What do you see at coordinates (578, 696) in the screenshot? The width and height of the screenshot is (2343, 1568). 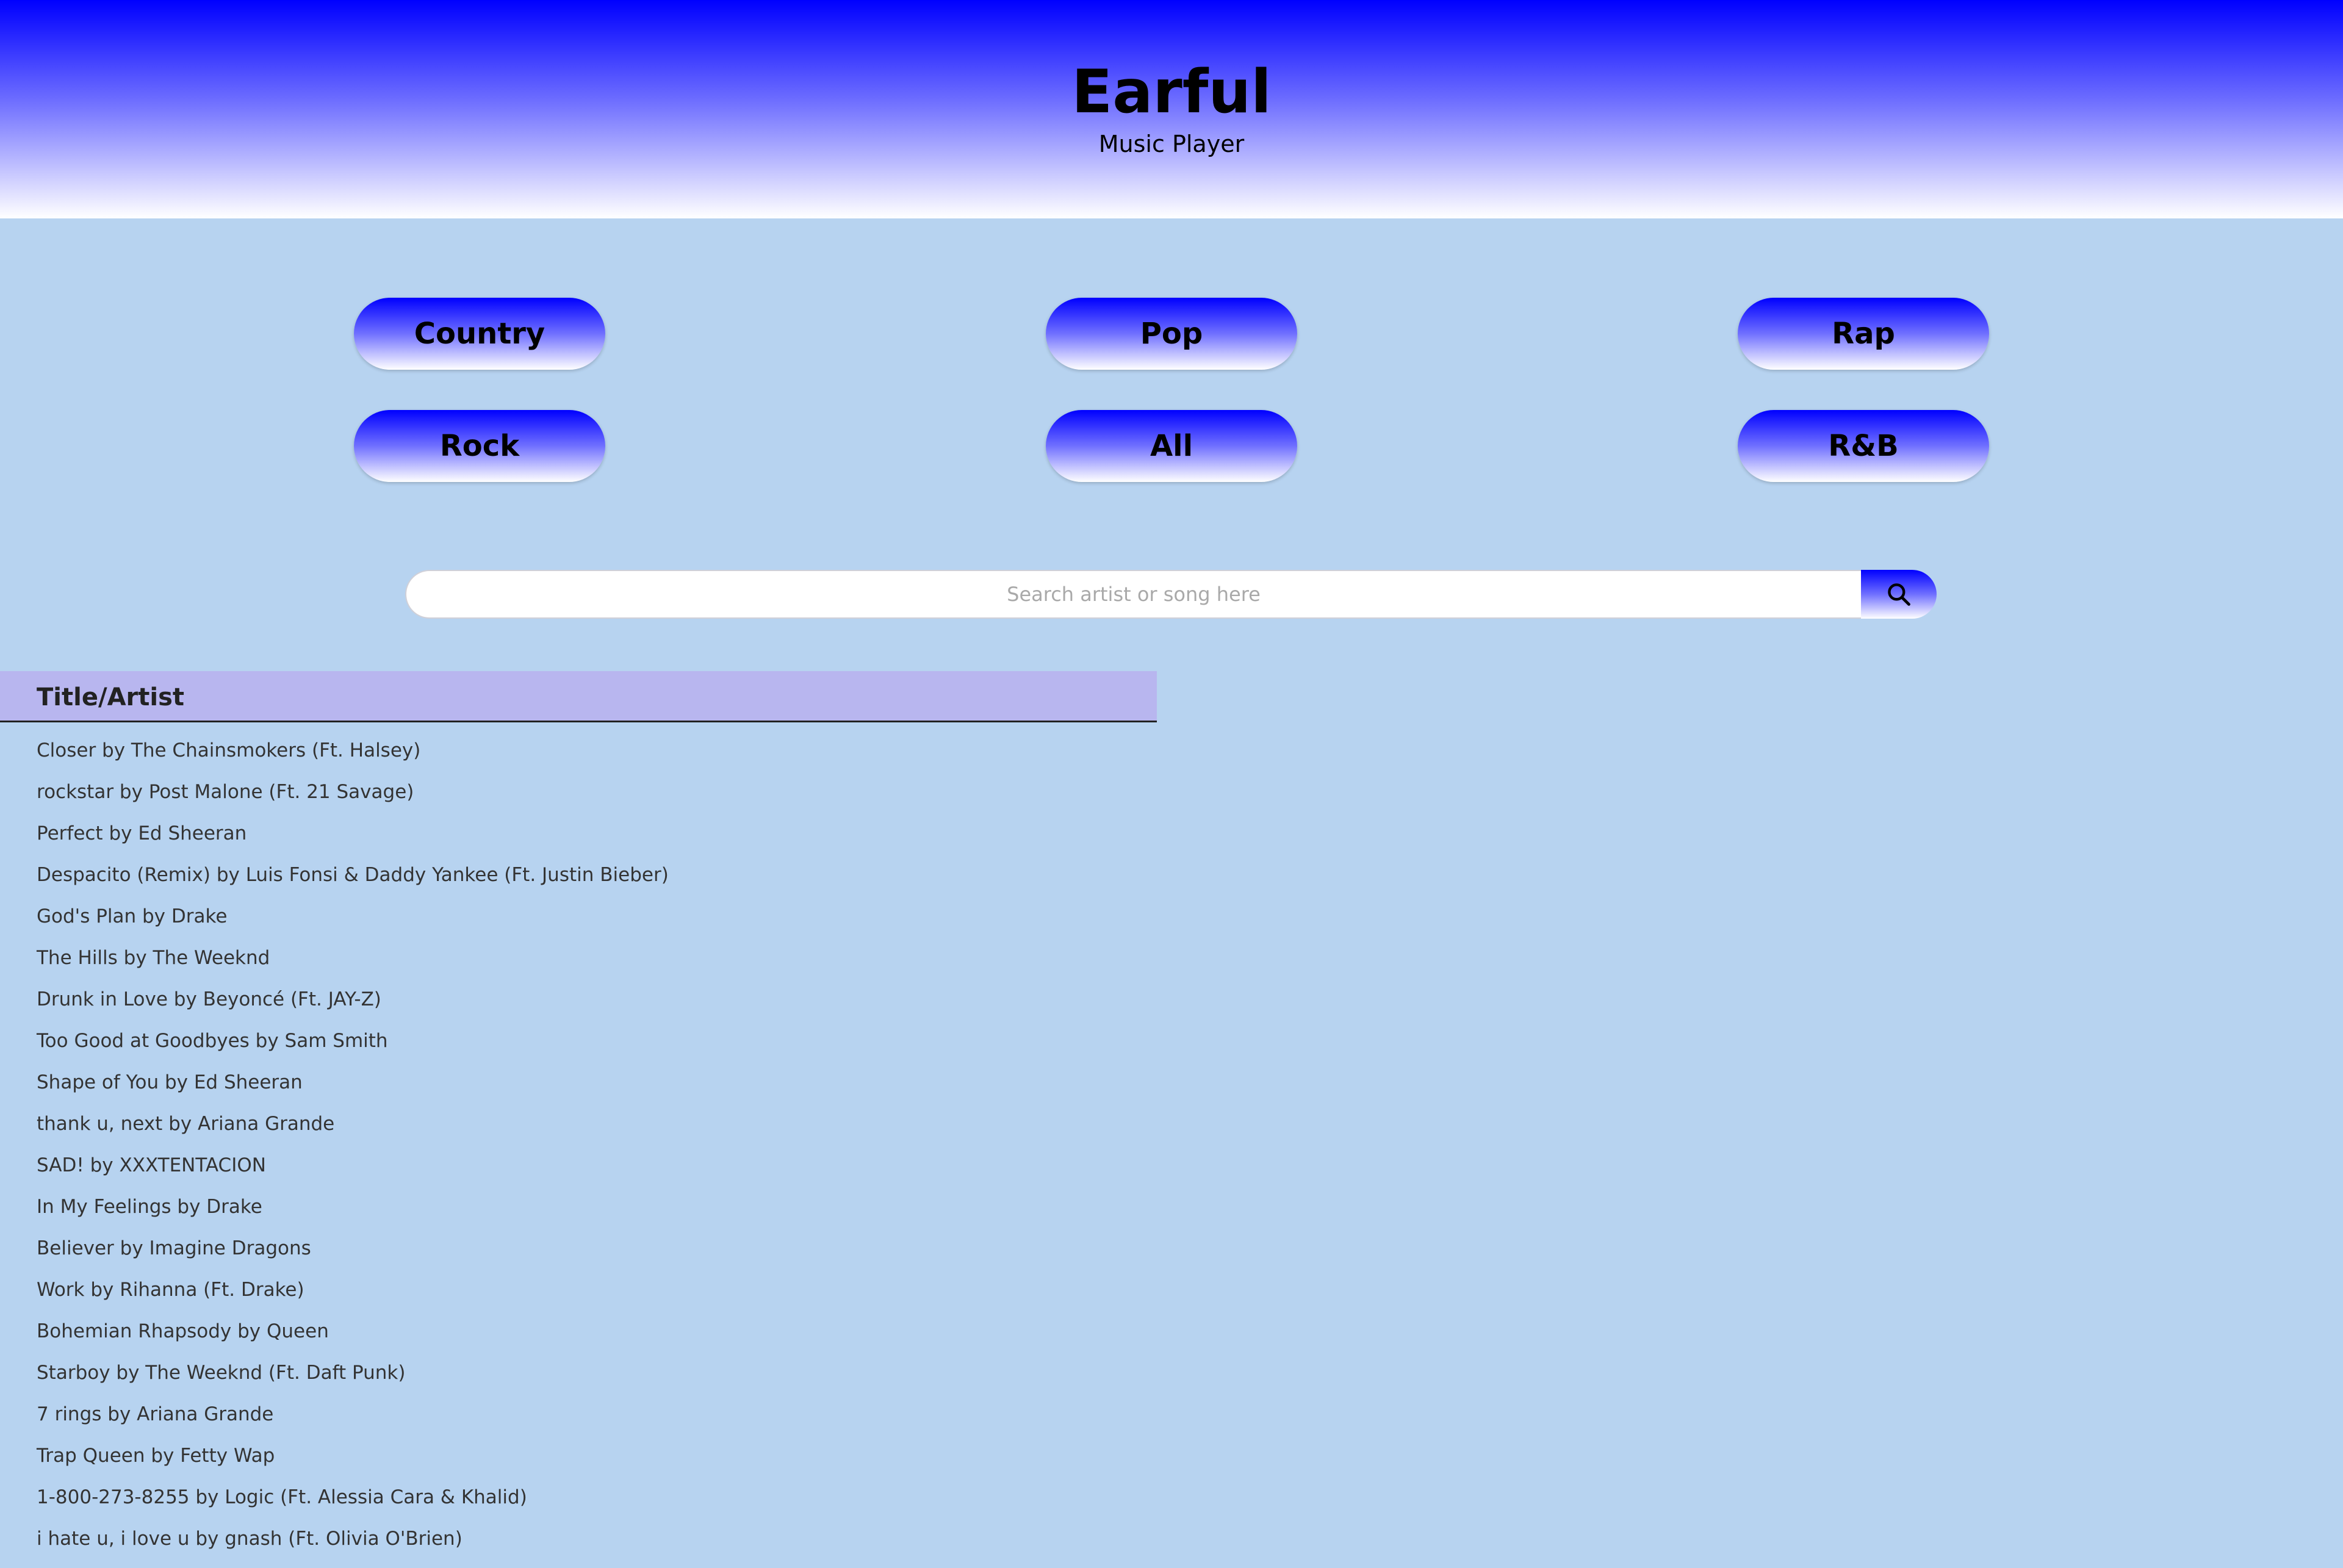 I see `song-table-header: Title/Artist` at bounding box center [578, 696].